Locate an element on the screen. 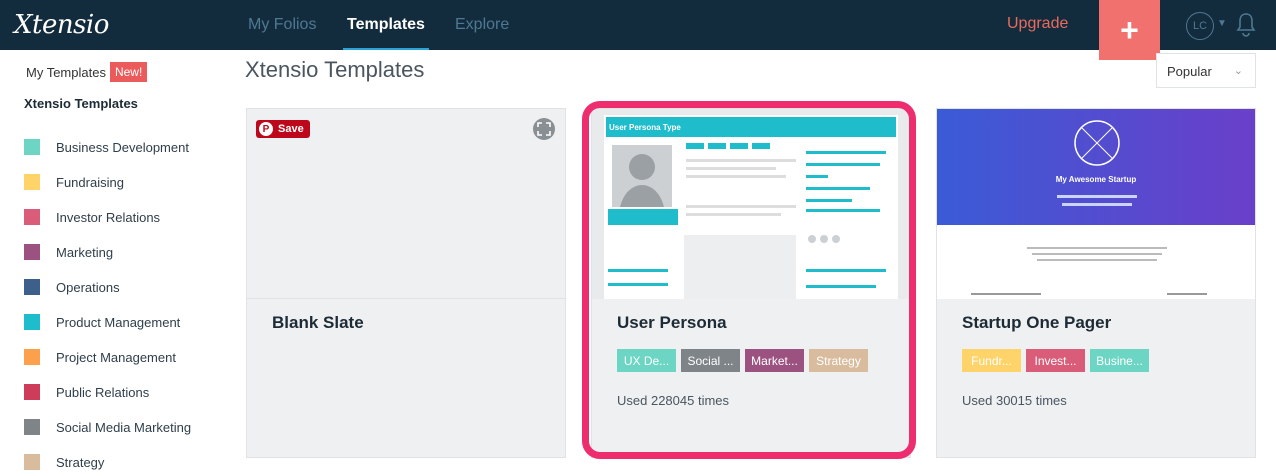  category-label: Fundraising is located at coordinates (90, 182).